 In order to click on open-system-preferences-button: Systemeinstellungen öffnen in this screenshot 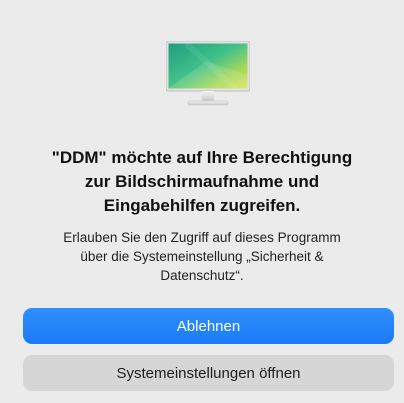, I will do `click(208, 373)`.